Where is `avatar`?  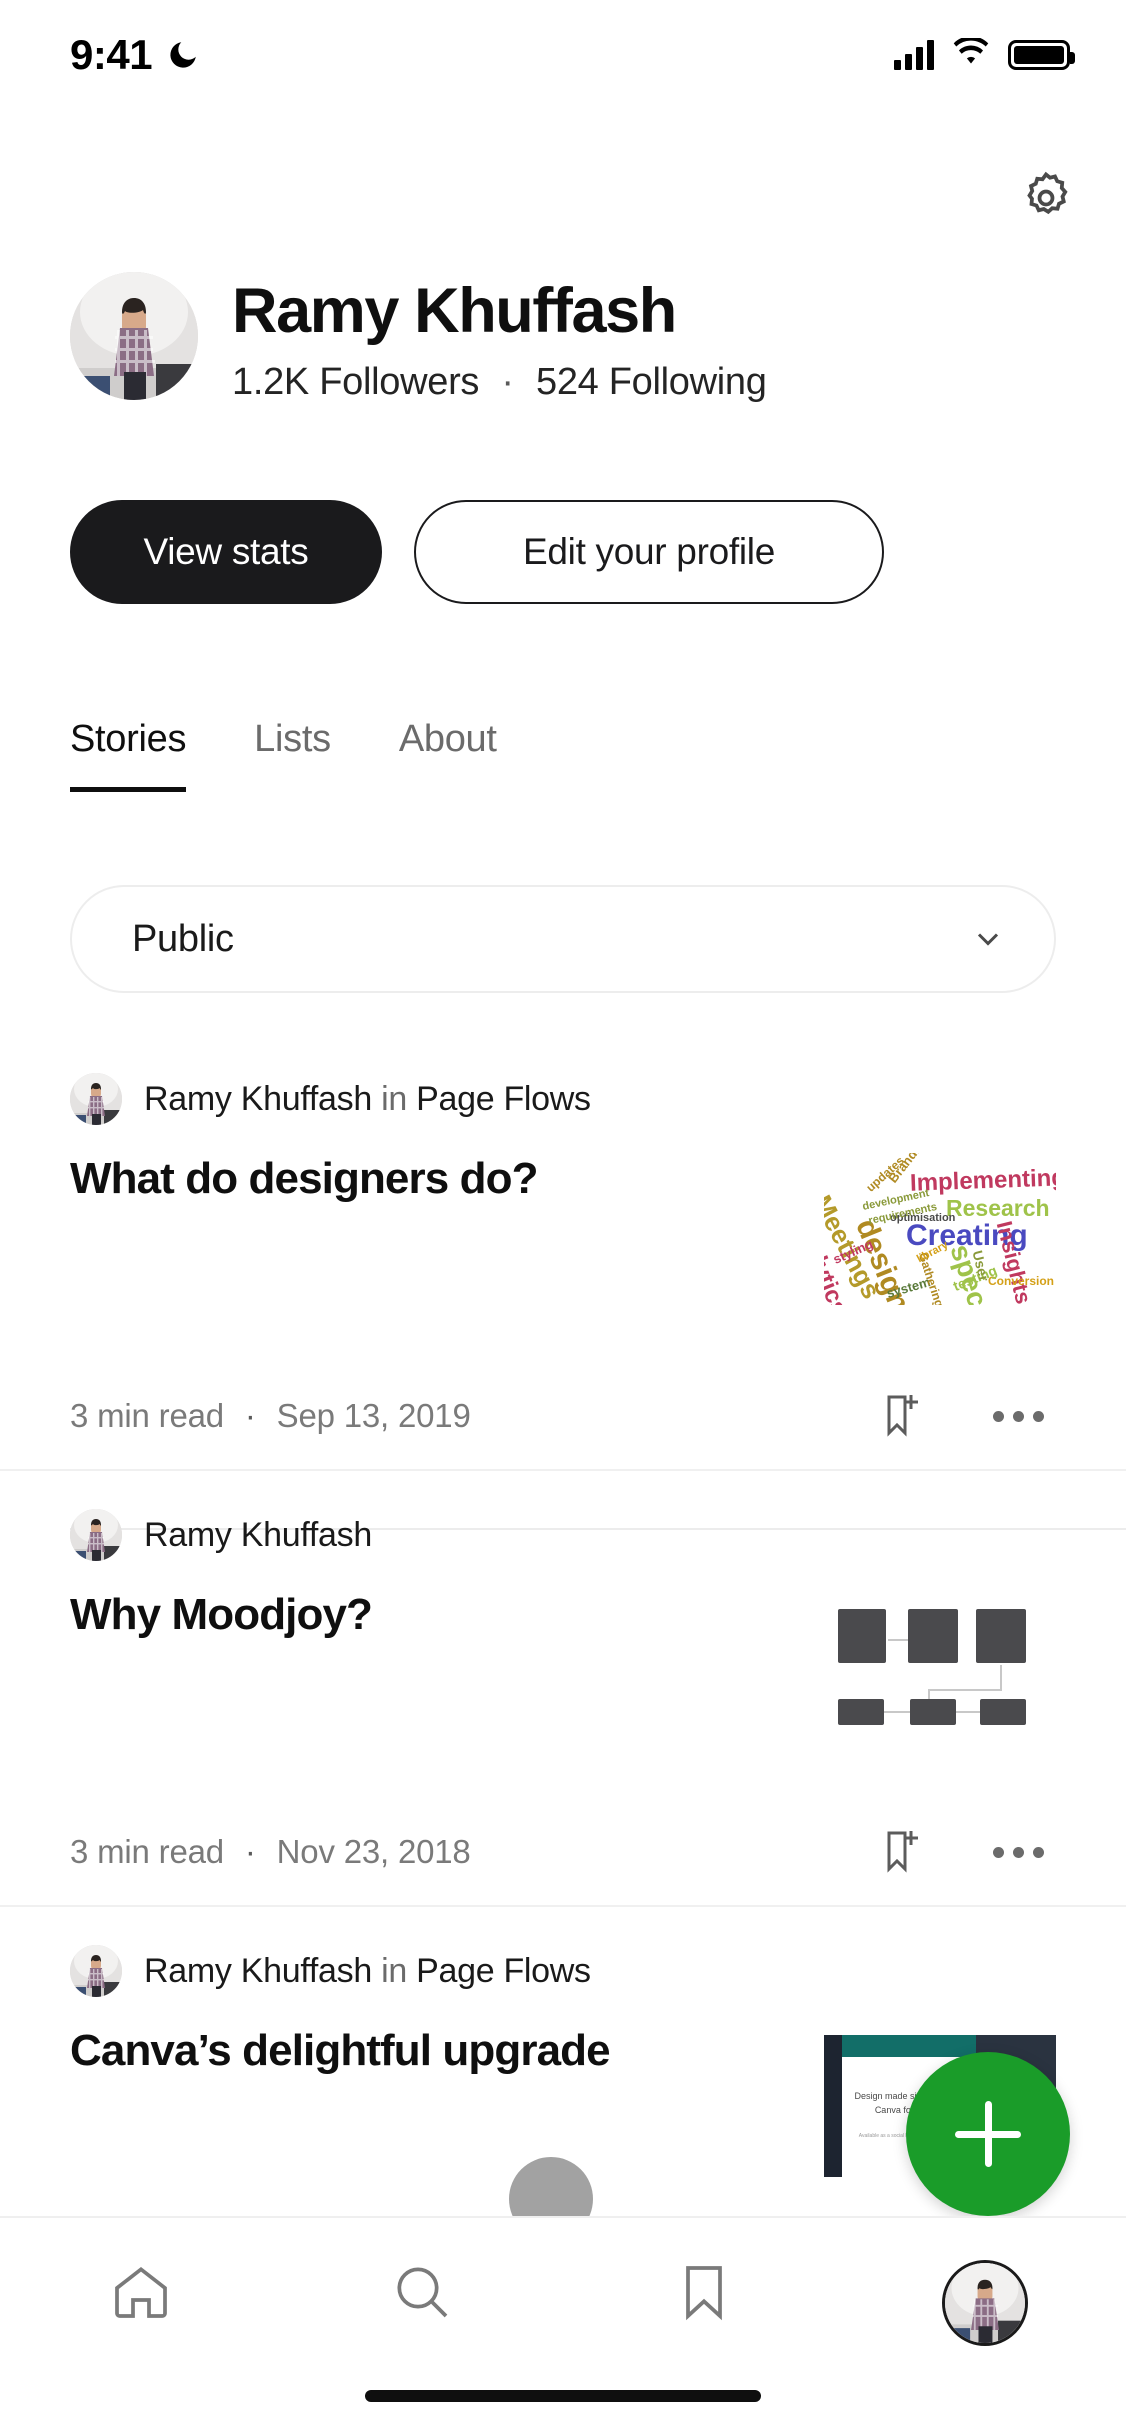 avatar is located at coordinates (134, 336).